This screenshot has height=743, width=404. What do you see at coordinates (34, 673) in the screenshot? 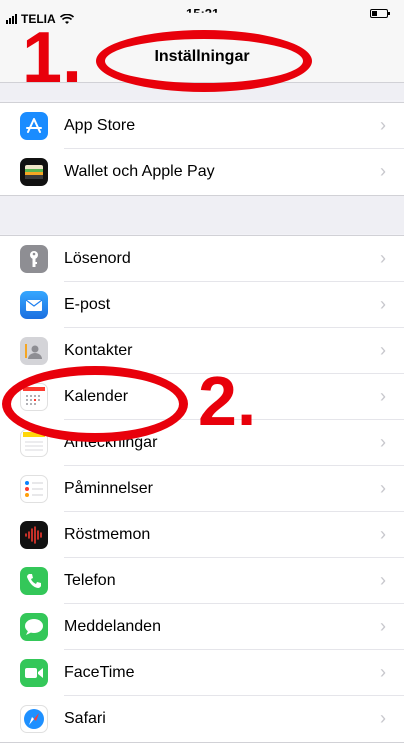
I see `facetime-icon` at bounding box center [34, 673].